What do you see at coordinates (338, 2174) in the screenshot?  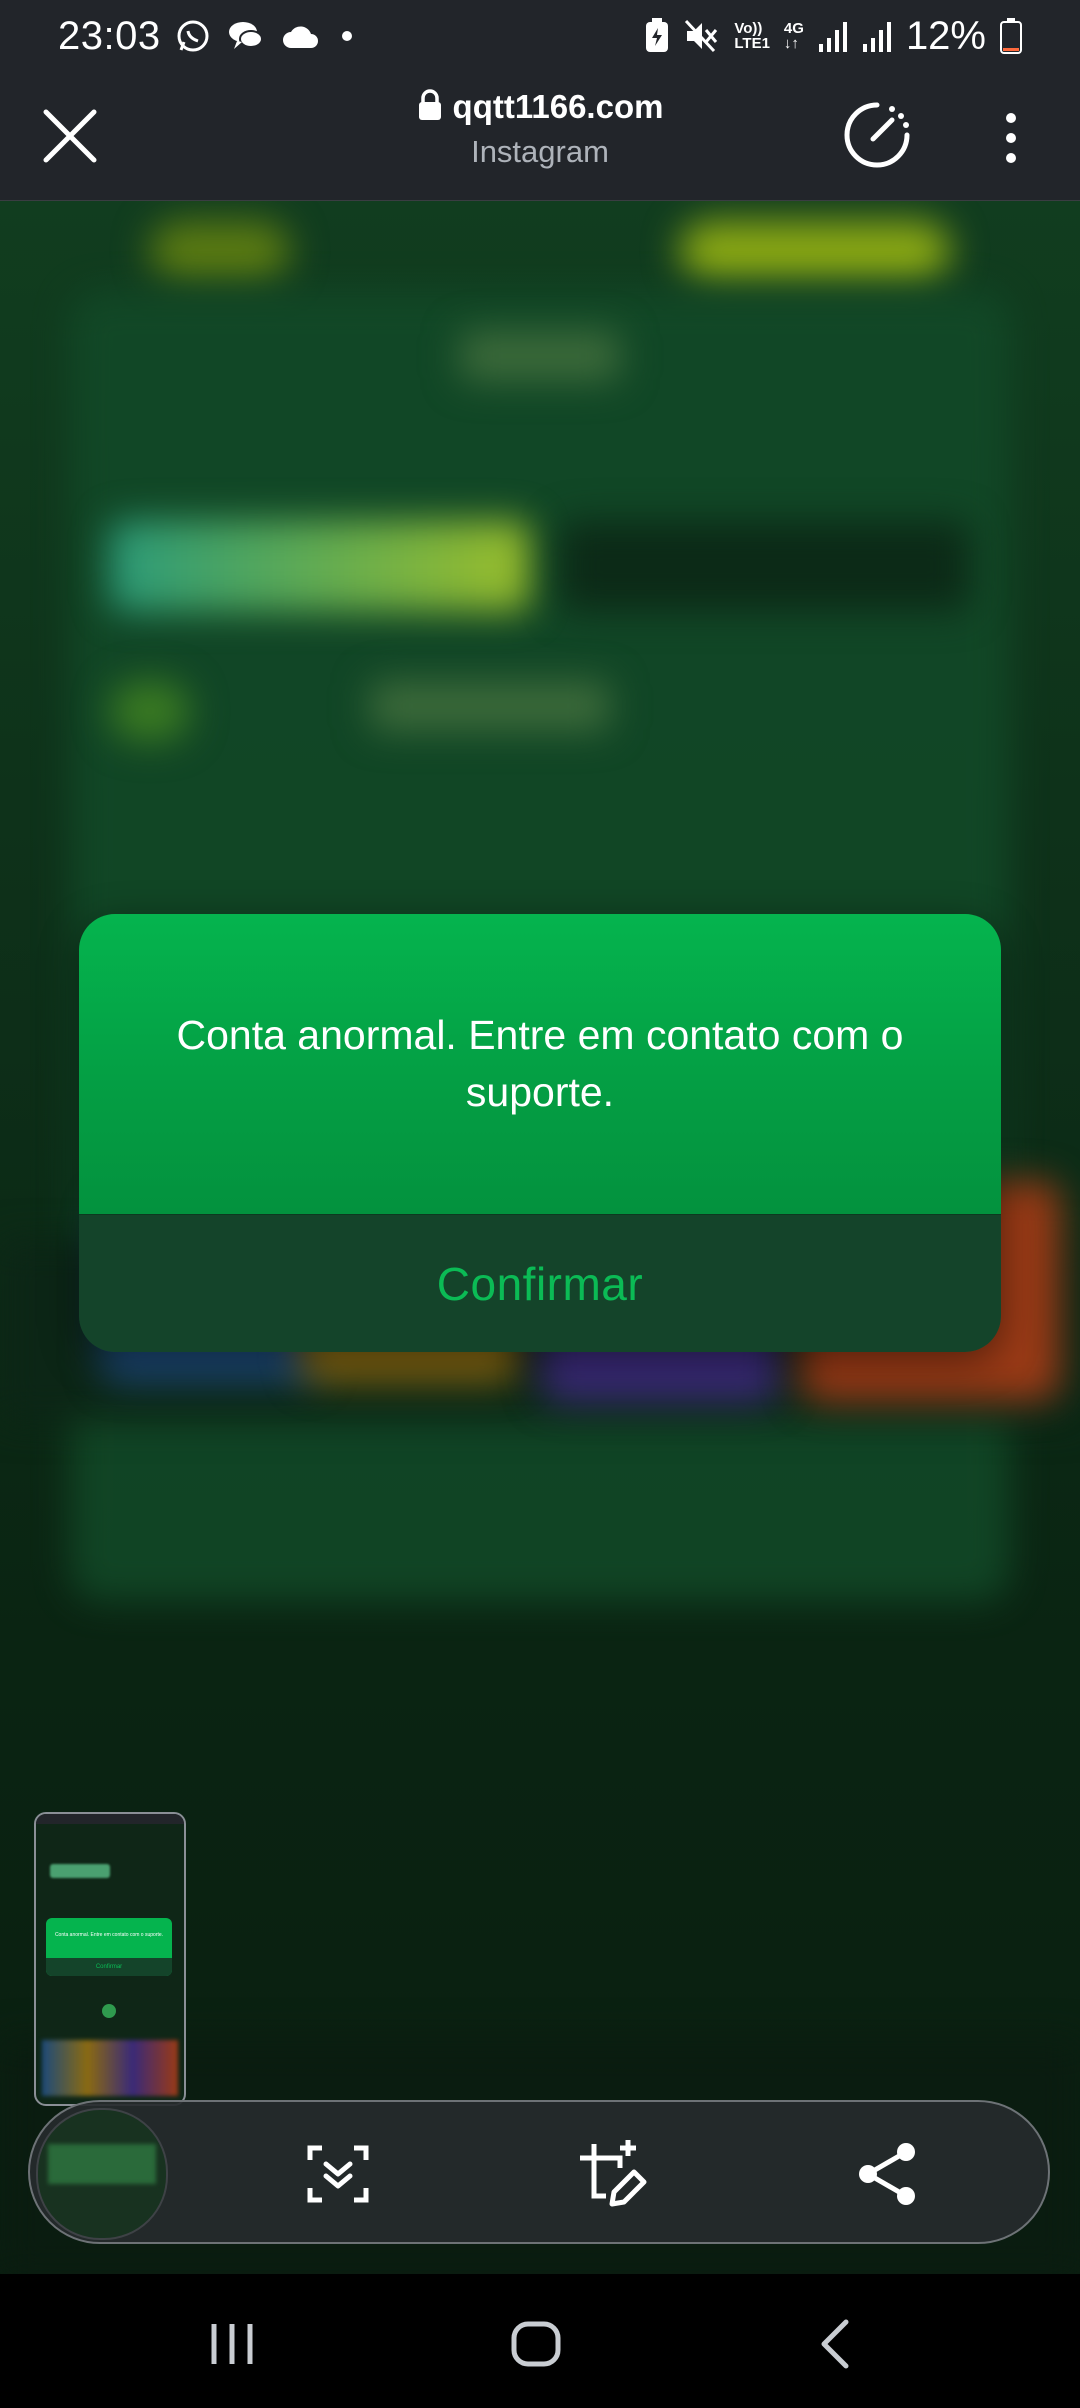 I see `scroll-capture-icon` at bounding box center [338, 2174].